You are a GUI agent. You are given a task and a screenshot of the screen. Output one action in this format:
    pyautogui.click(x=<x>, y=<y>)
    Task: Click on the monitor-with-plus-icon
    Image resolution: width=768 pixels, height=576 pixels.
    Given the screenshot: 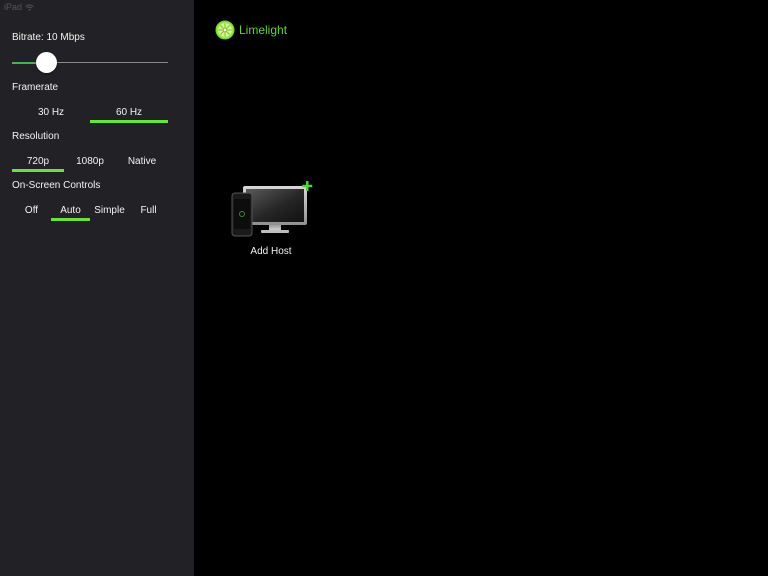 What is the action you would take?
    pyautogui.click(x=272, y=209)
    